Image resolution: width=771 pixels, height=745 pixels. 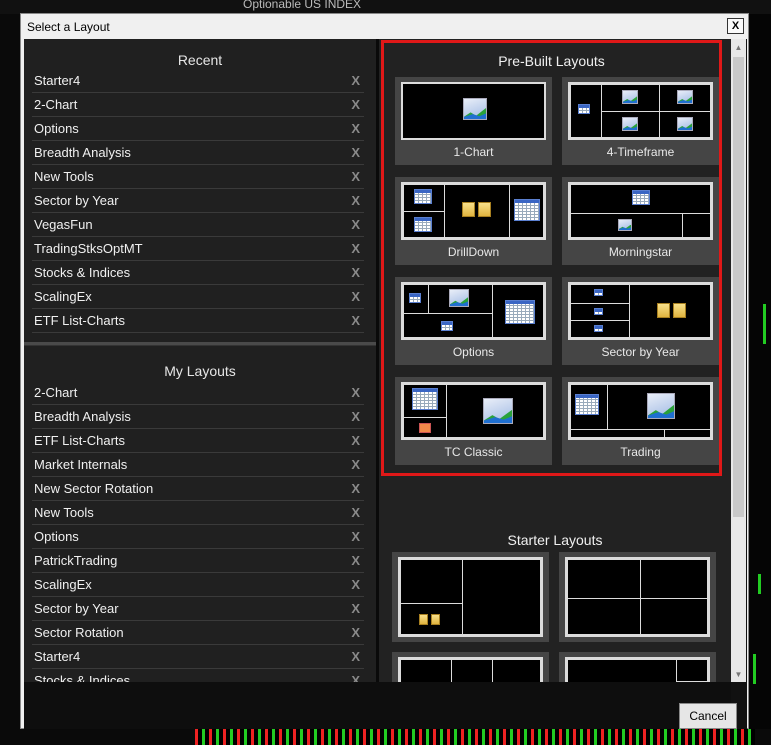 What do you see at coordinates (198, 297) in the screenshot?
I see `recent-item: ScalingEx X` at bounding box center [198, 297].